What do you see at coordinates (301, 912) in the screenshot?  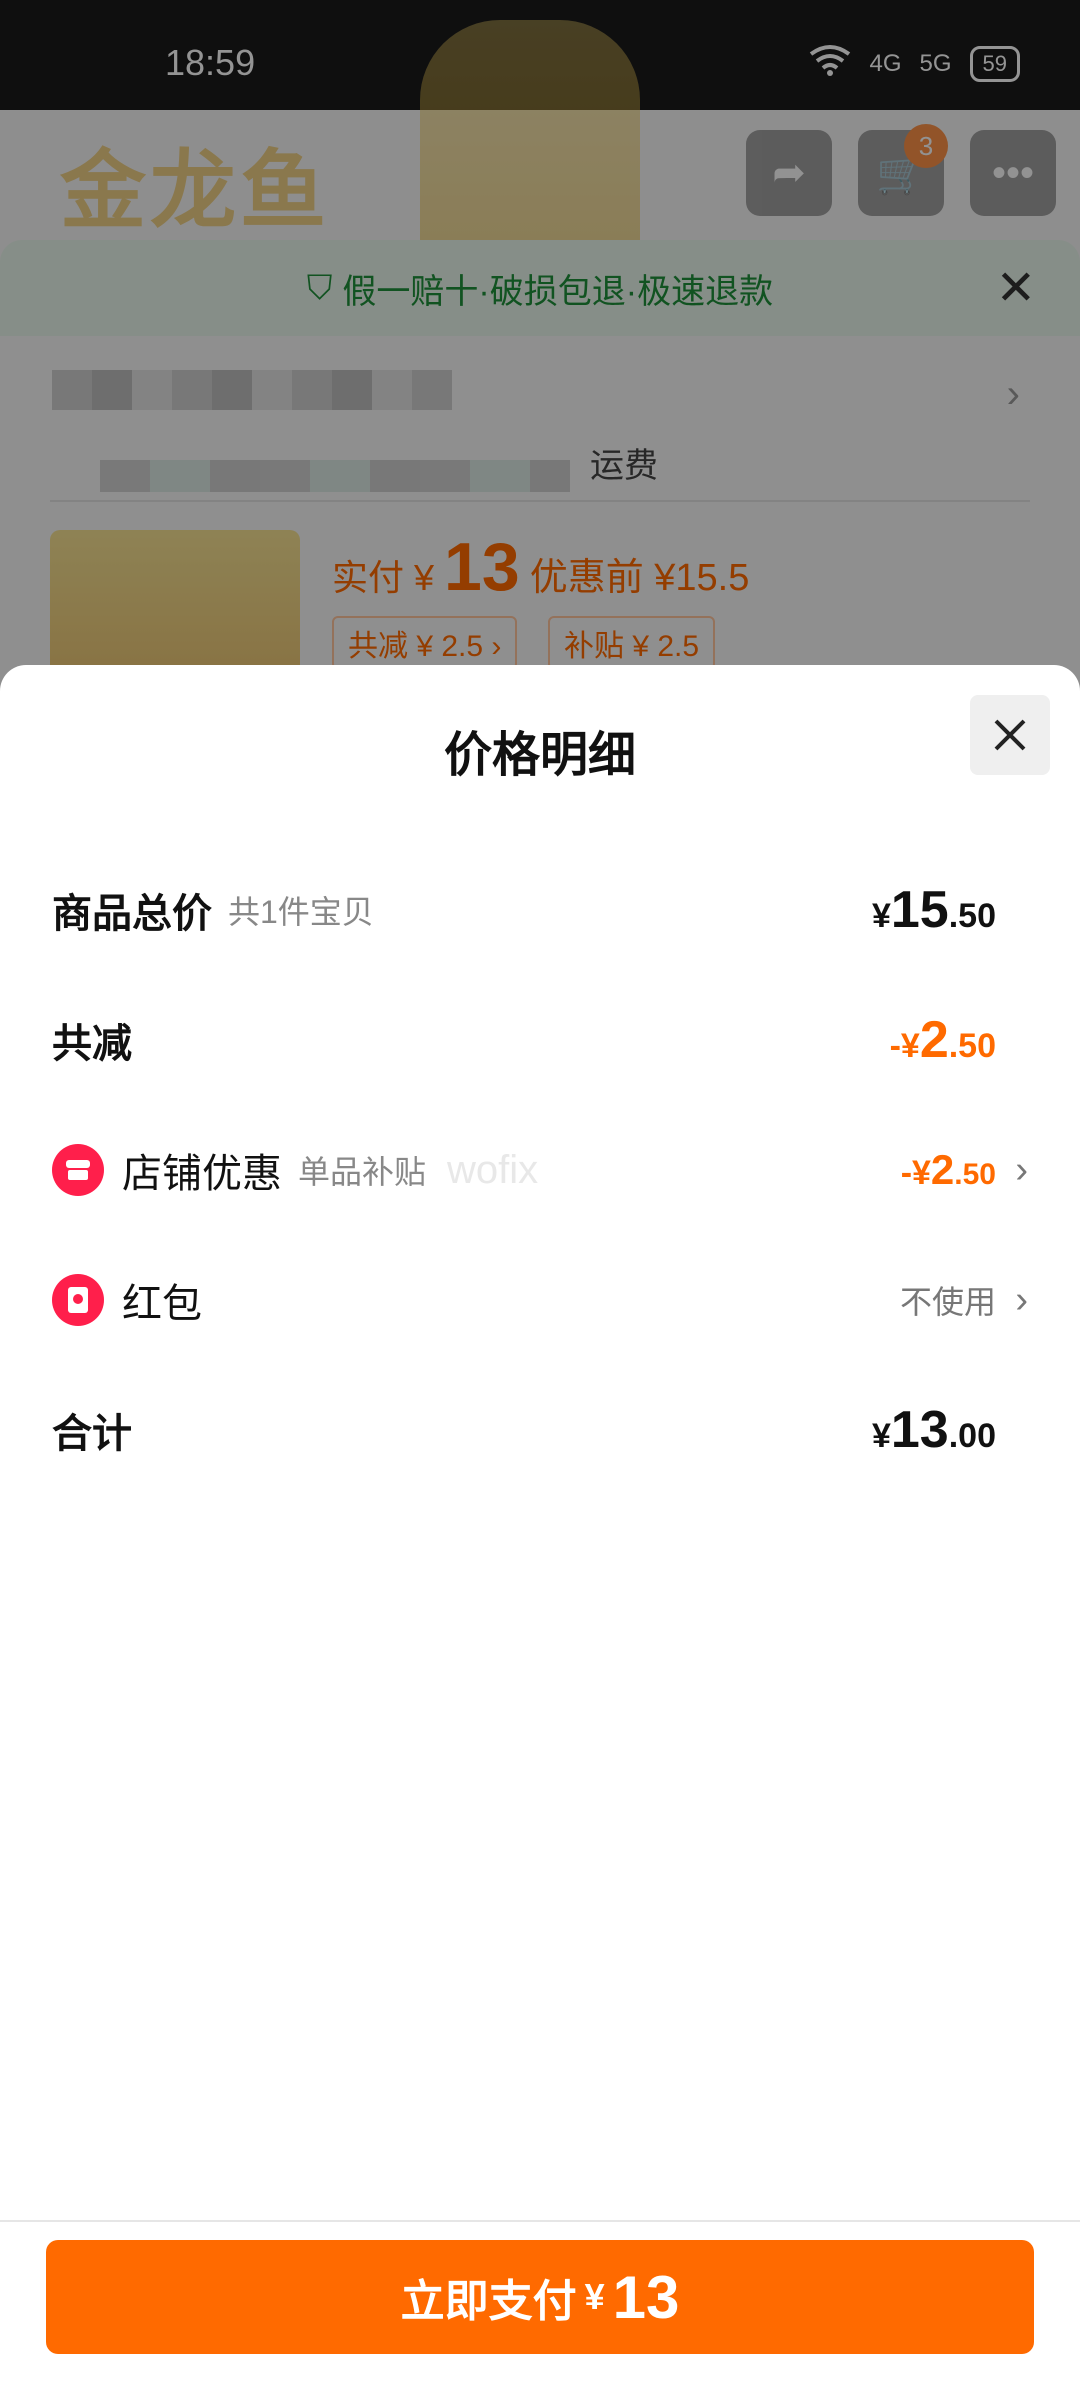 I see `row-sub: 共1件宝贝` at bounding box center [301, 912].